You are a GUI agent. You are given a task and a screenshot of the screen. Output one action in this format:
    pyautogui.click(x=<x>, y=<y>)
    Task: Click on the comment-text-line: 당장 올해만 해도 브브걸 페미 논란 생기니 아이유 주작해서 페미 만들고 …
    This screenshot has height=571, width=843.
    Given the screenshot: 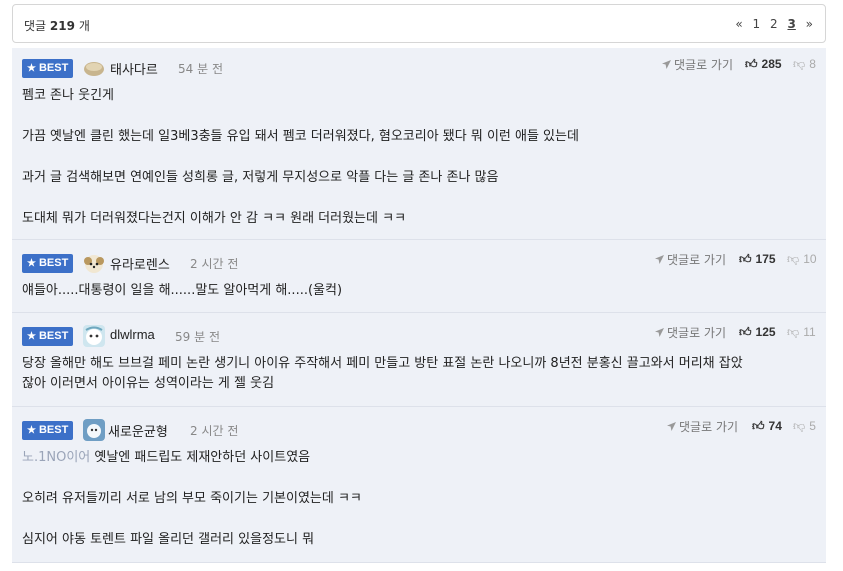 What is the action you would take?
    pyautogui.click(x=382, y=363)
    